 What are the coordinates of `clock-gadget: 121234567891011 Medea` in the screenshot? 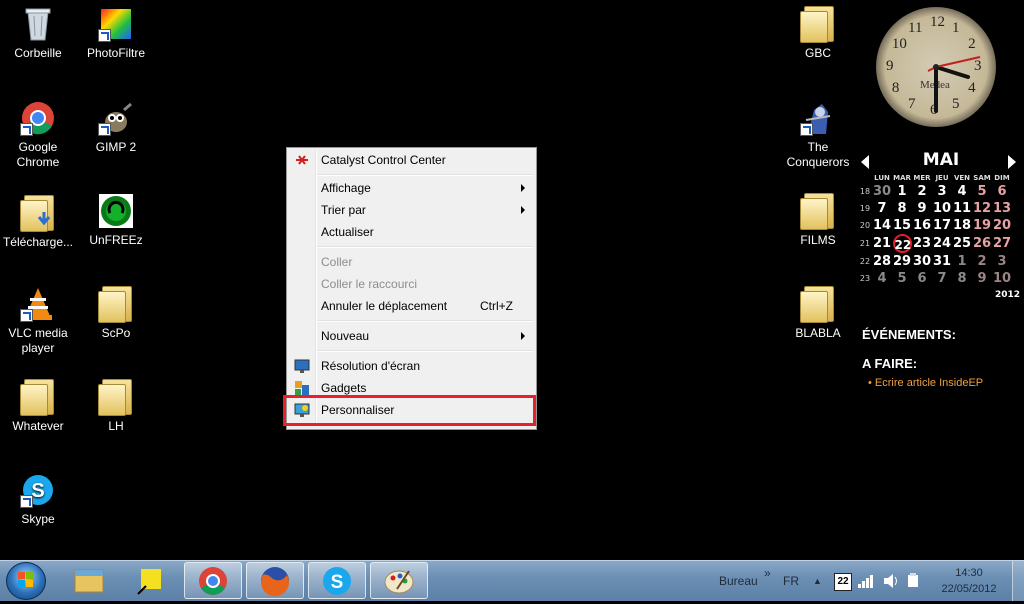 It's located at (936, 67).